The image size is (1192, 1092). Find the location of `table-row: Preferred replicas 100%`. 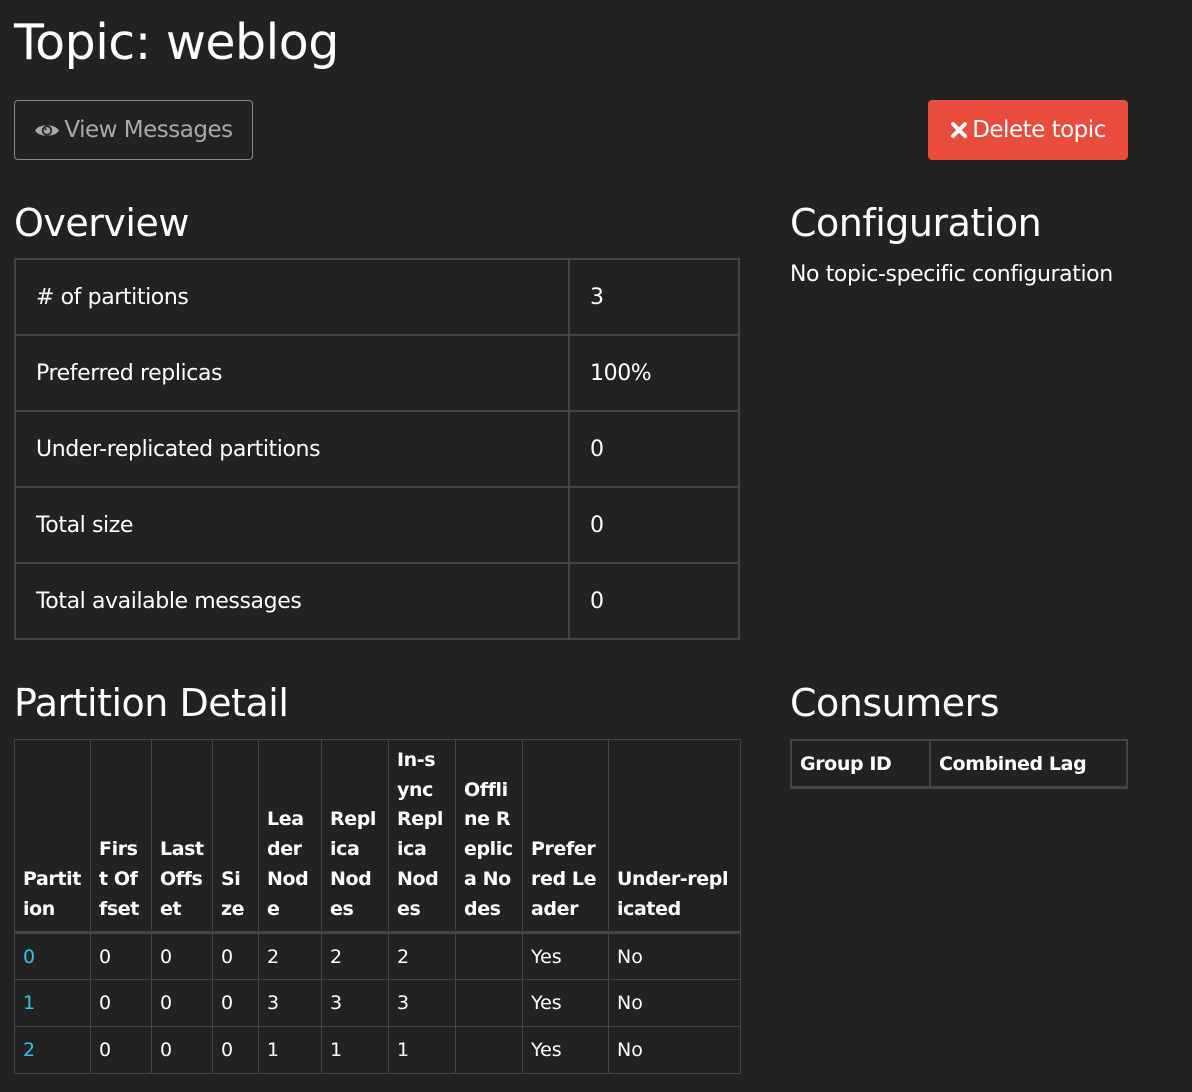

table-row: Preferred replicas 100% is located at coordinates (377, 373).